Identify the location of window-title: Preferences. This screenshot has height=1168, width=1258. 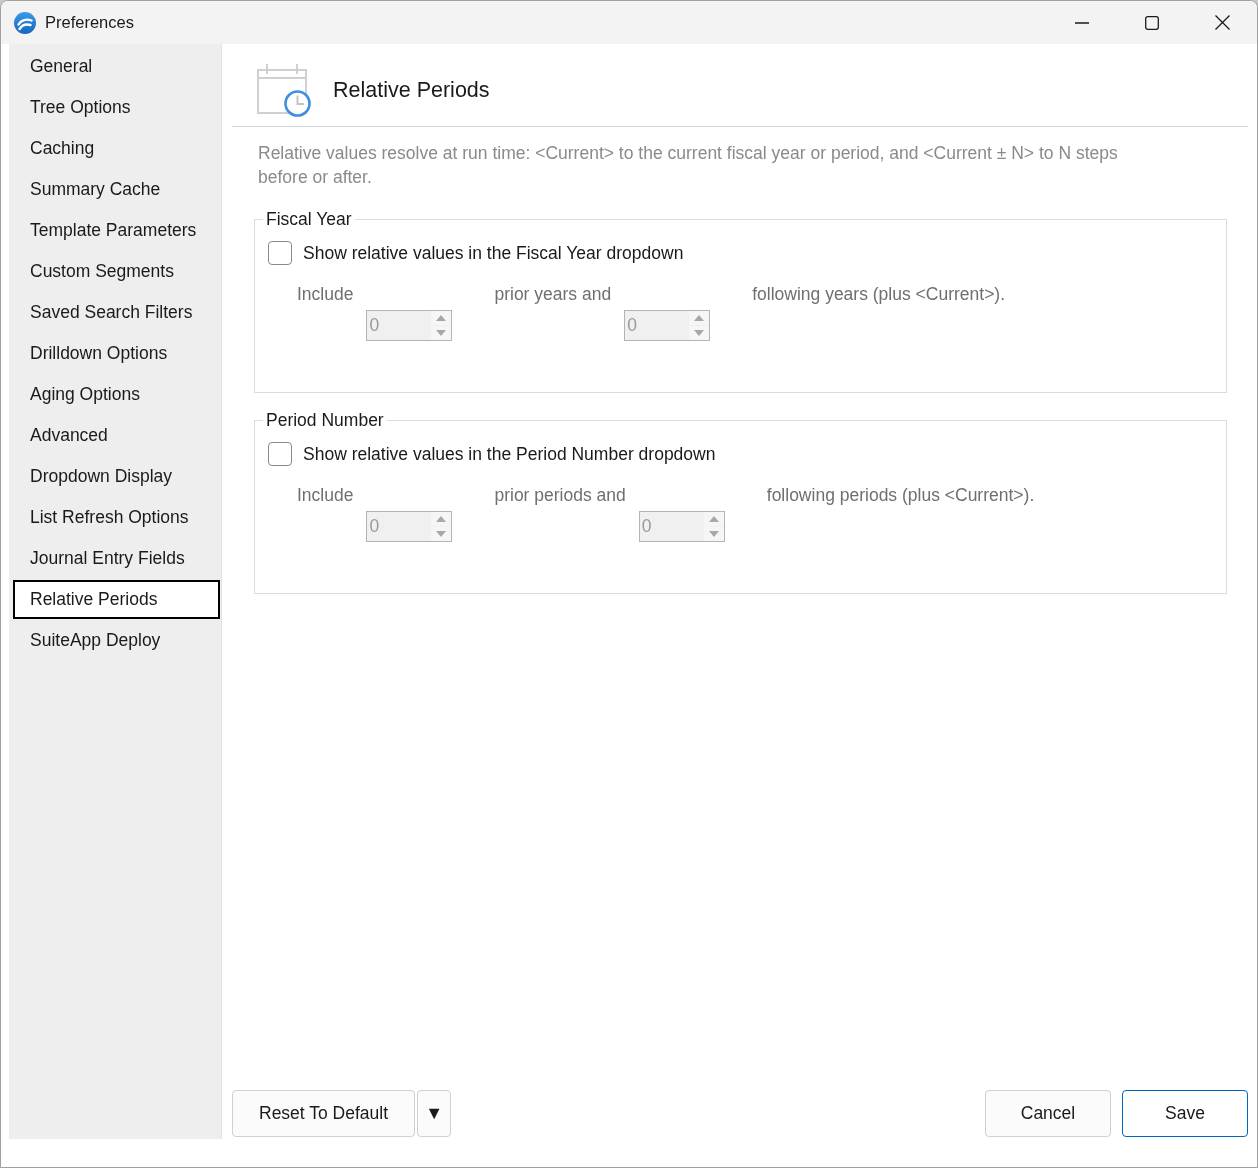
(89, 22).